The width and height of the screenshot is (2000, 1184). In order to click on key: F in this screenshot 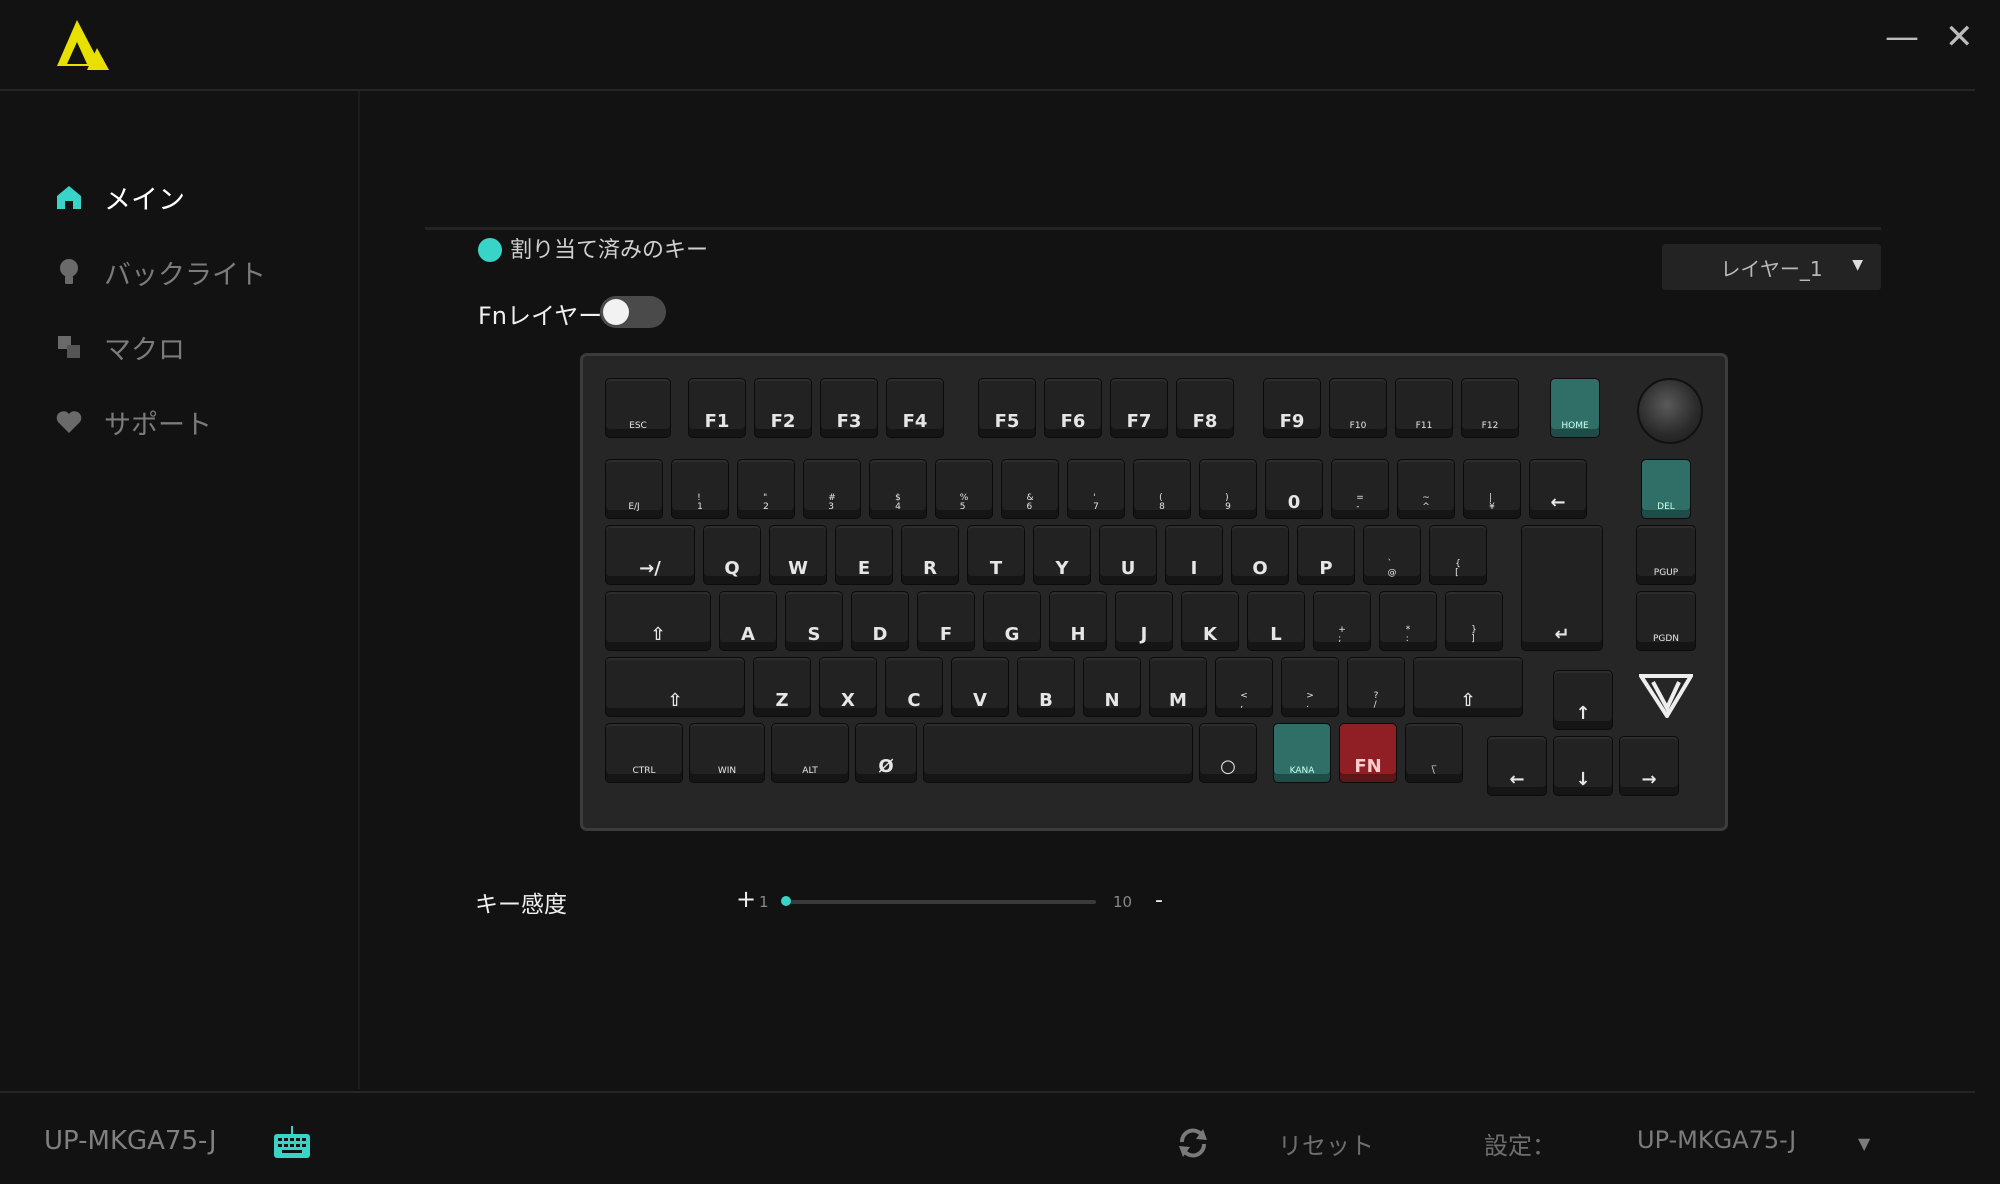, I will do `click(946, 621)`.